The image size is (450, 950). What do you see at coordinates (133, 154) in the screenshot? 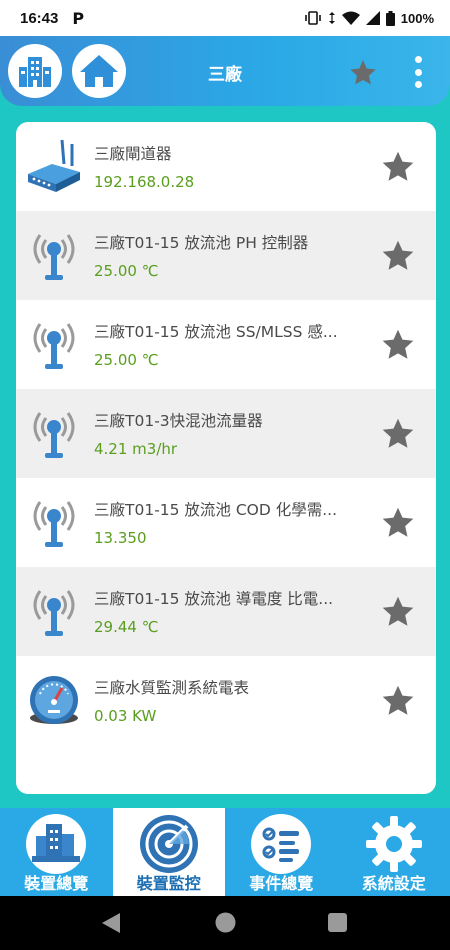
I see `device-name: 三廠閘道器` at bounding box center [133, 154].